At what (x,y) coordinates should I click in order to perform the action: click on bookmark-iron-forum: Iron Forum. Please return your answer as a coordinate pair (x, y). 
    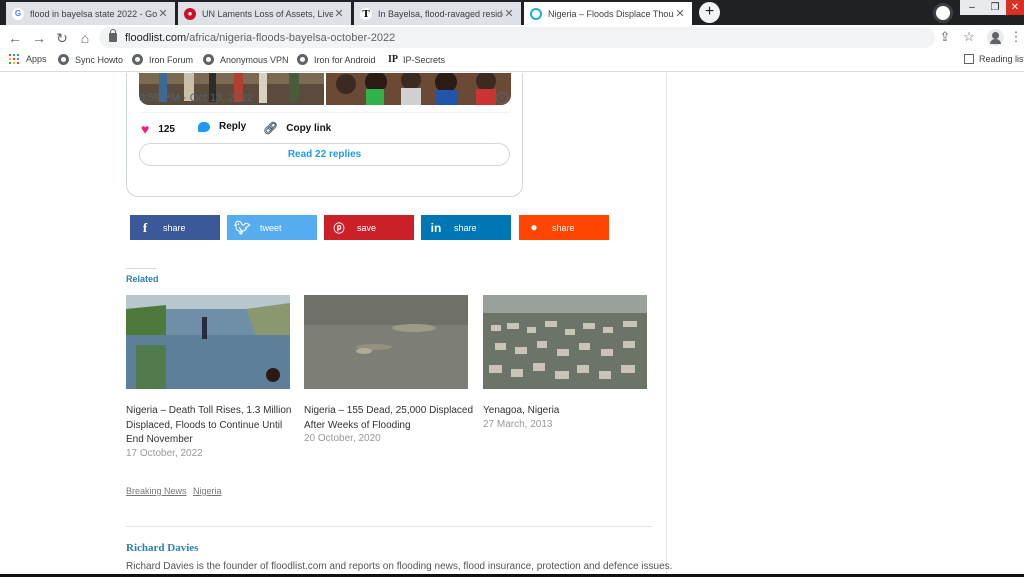
    Looking at the image, I should click on (162, 59).